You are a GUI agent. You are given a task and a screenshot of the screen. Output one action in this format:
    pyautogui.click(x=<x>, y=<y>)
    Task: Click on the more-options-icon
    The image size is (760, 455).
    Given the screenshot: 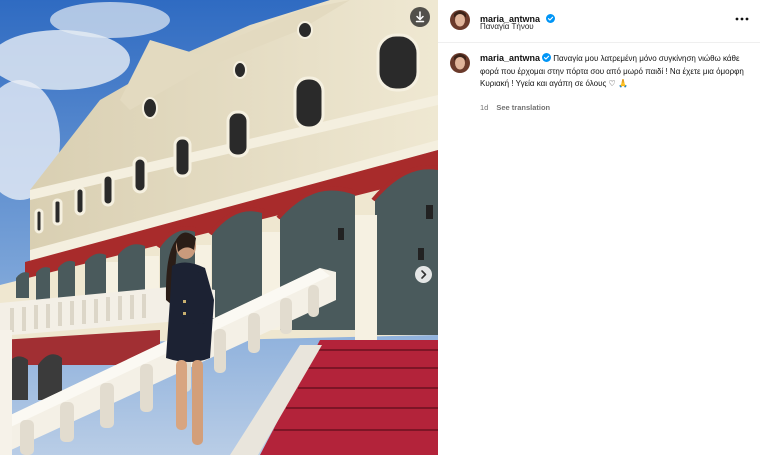 What is the action you would take?
    pyautogui.click(x=742, y=19)
    